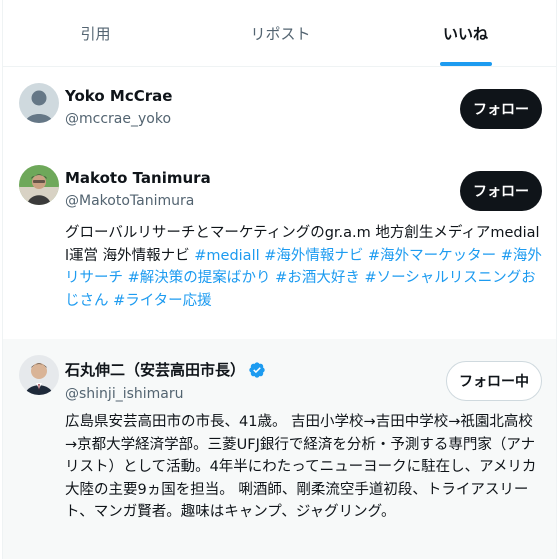 The height and width of the screenshot is (559, 559). I want to click on user-name: Makoto Tanimura, so click(138, 178).